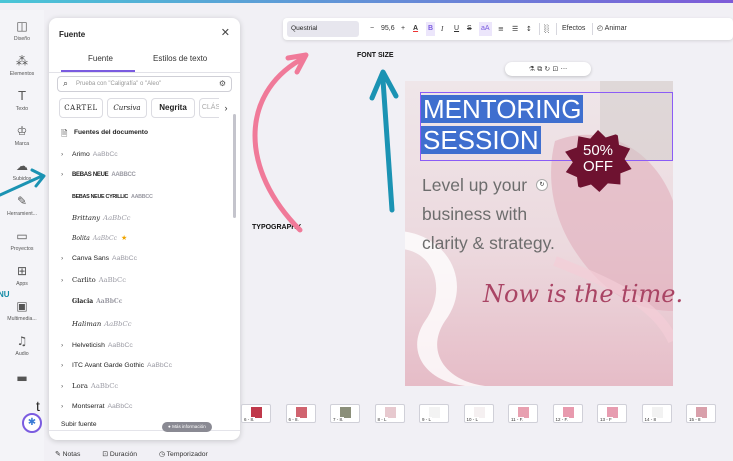 This screenshot has width=733, height=461. Describe the element at coordinates (567, 413) in the screenshot. I see `page-thumbnail: 12 - F.` at that location.